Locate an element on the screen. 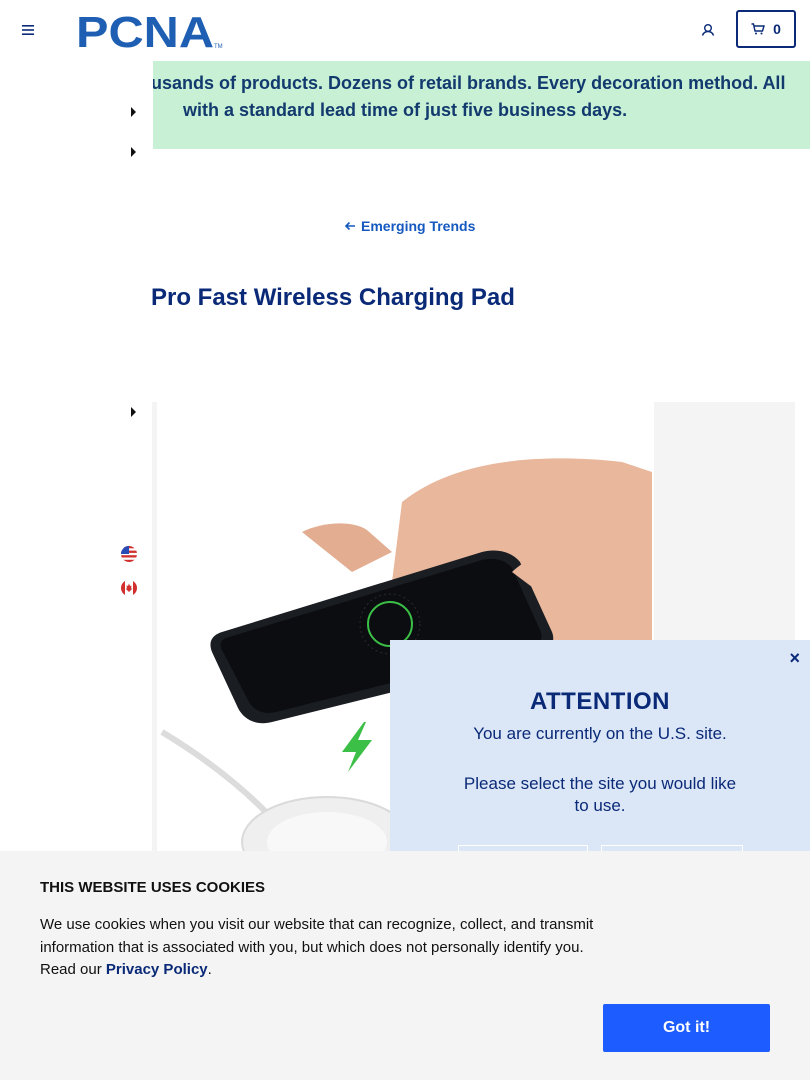 This screenshot has width=810, height=1080. product-title: Pro Fast Wireless Charging Pad is located at coordinates (333, 297).